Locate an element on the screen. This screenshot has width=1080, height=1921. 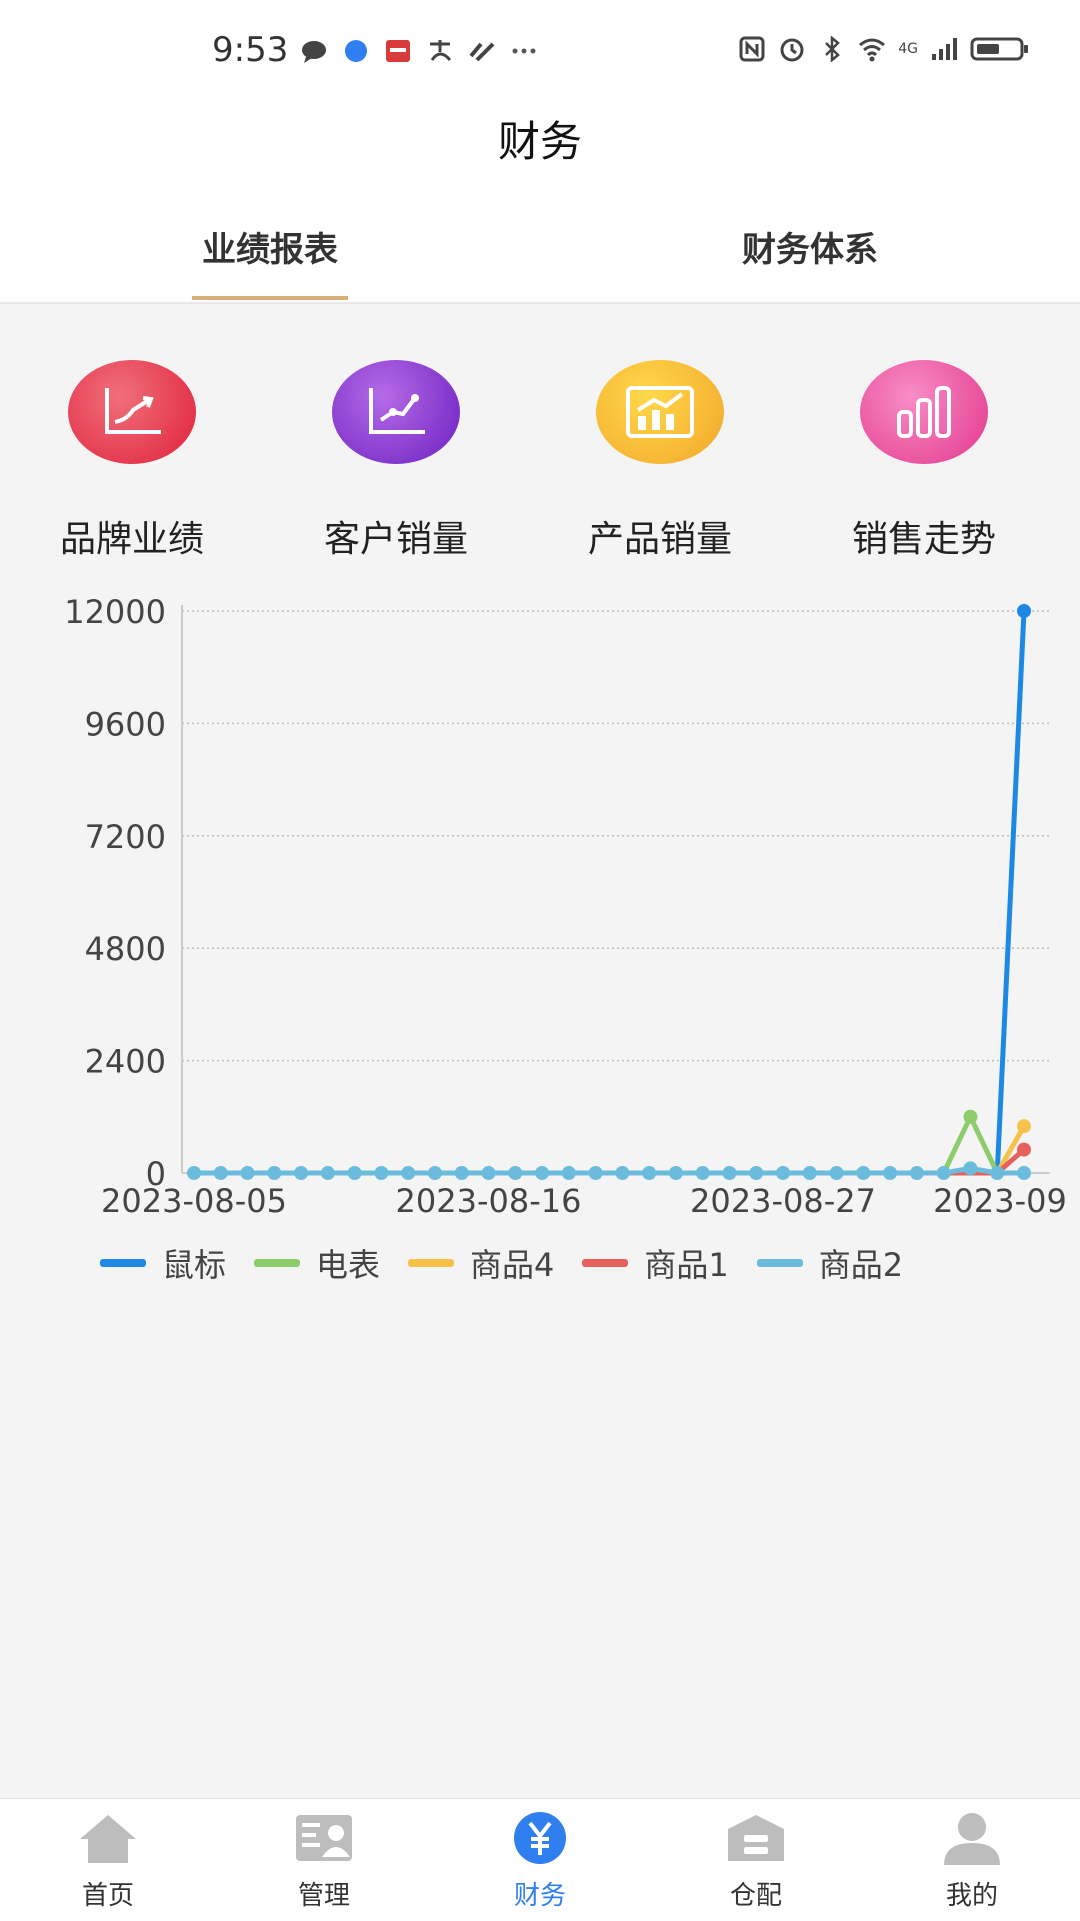
app-icon is located at coordinates (398, 51).